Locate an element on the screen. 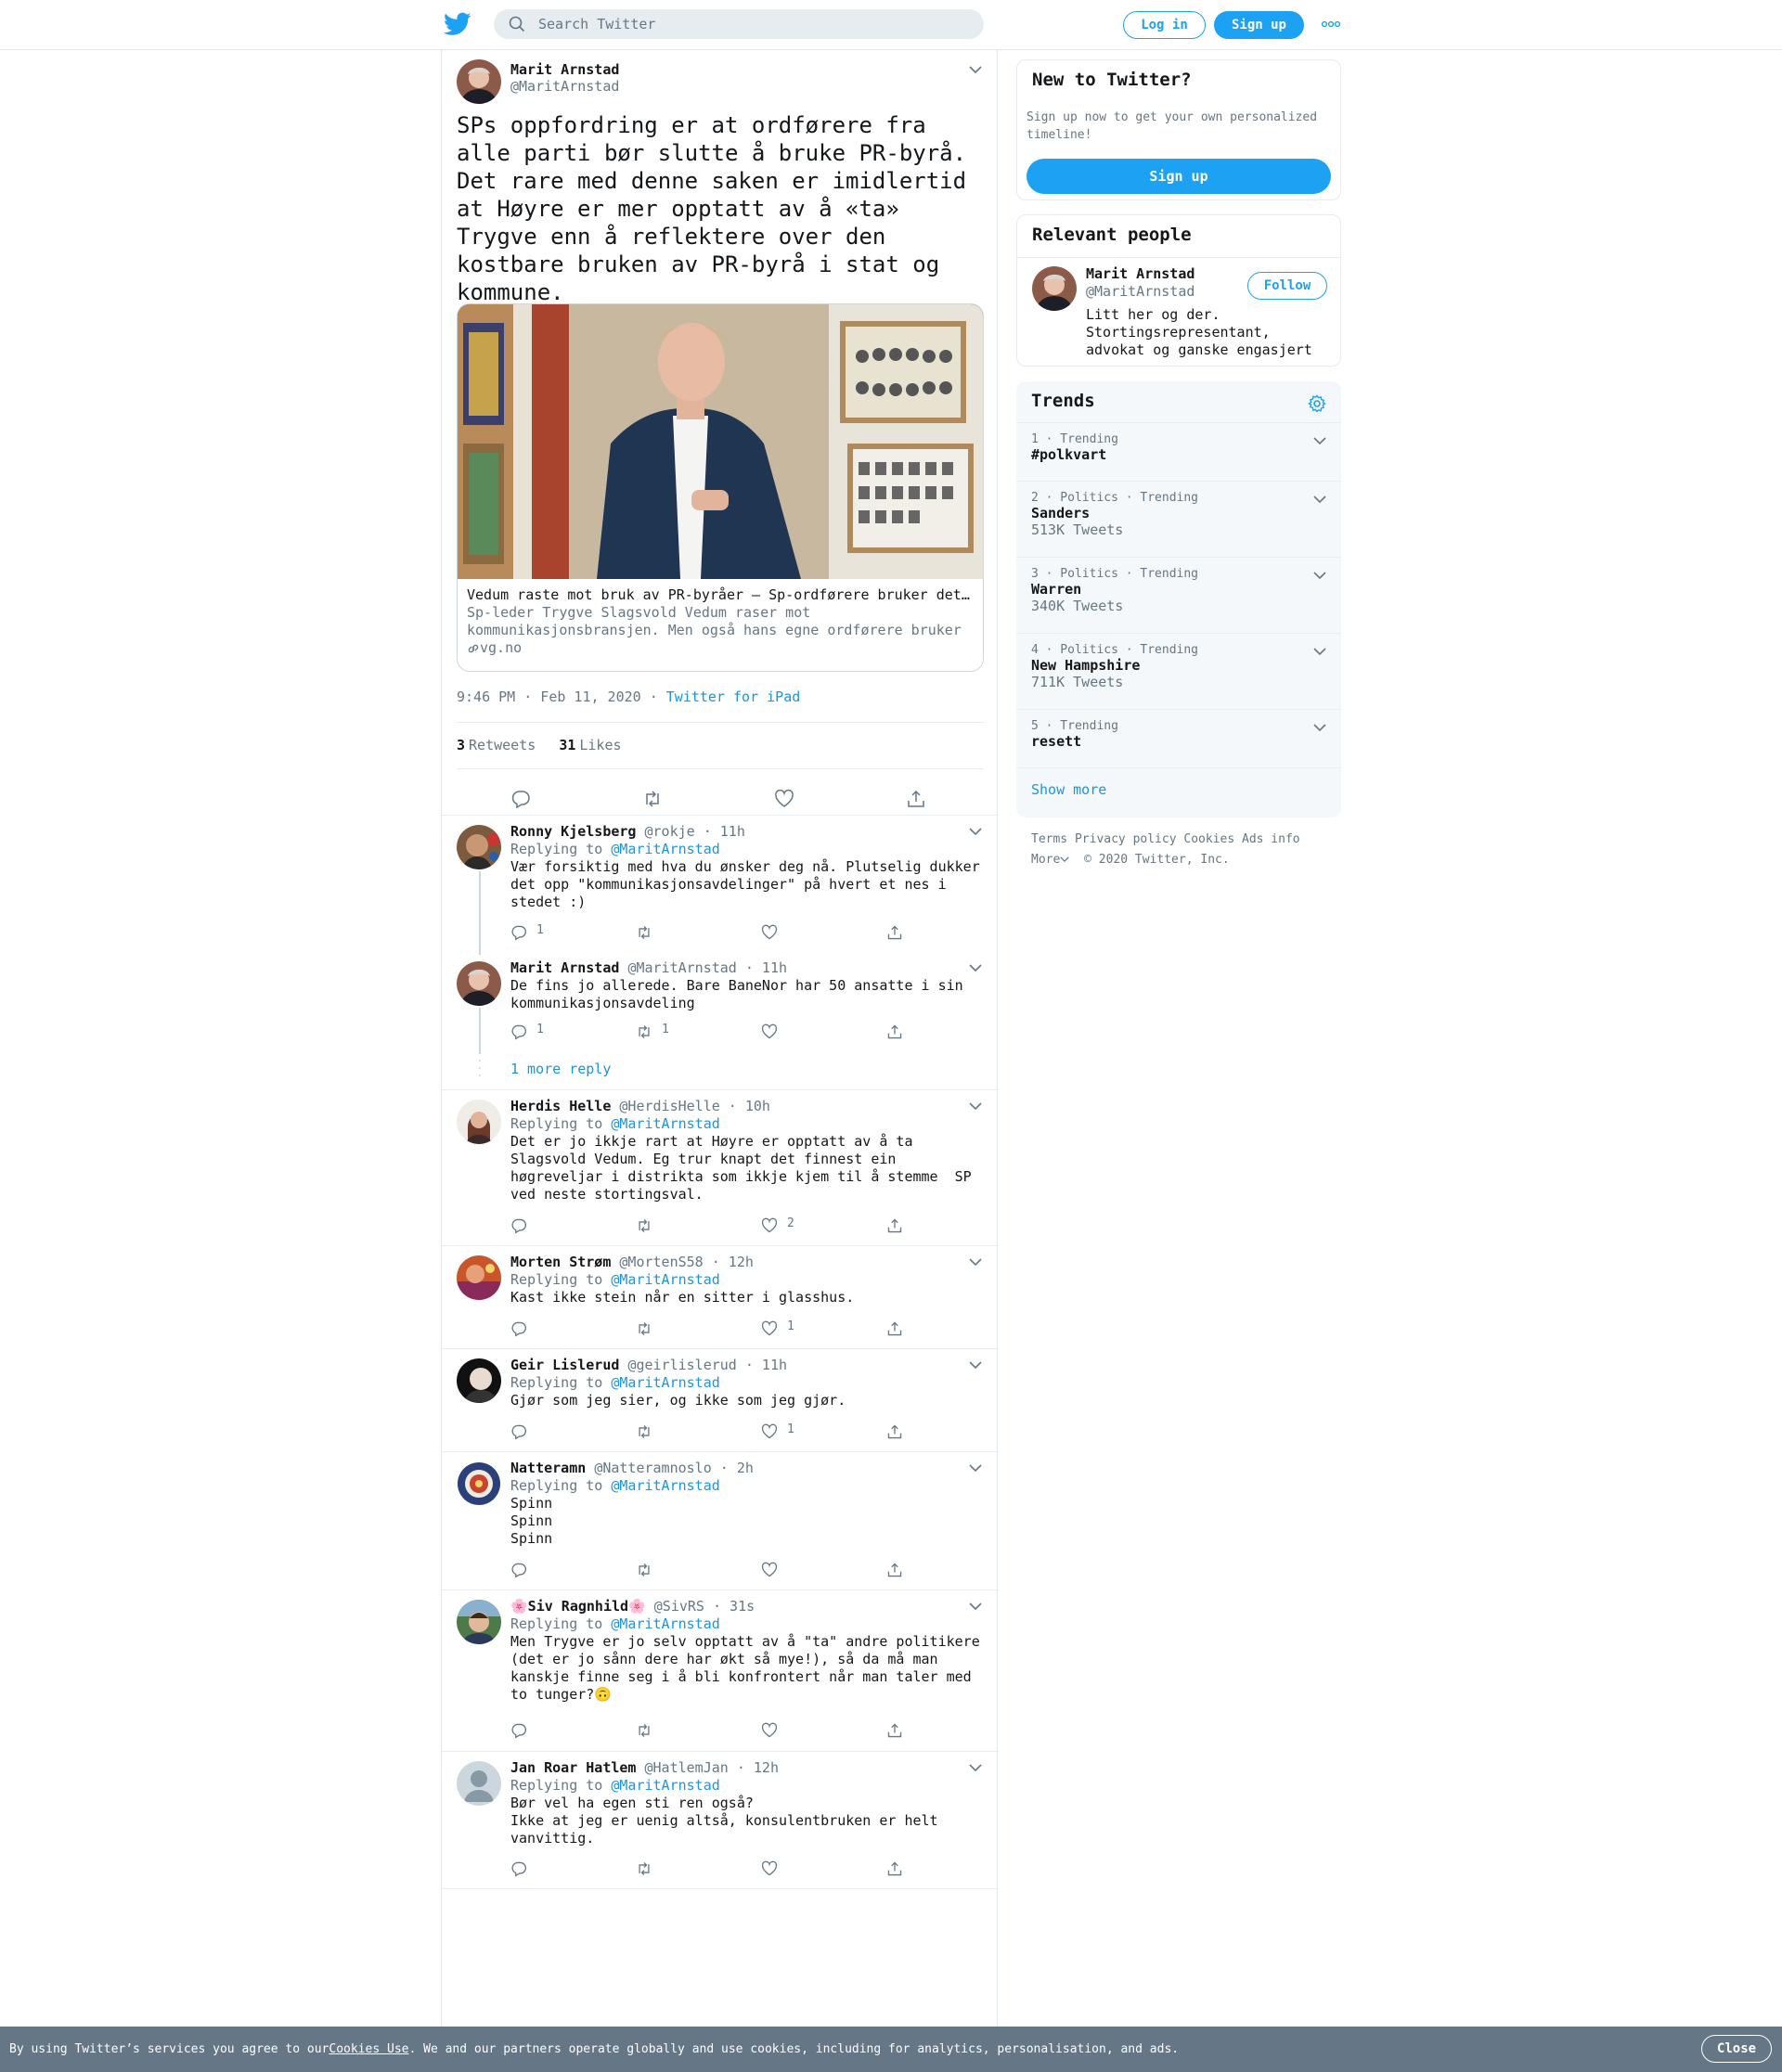 Image resolution: width=1782 pixels, height=2072 pixels. reply-meta: @geirlislerud · 11h is located at coordinates (707, 1365).